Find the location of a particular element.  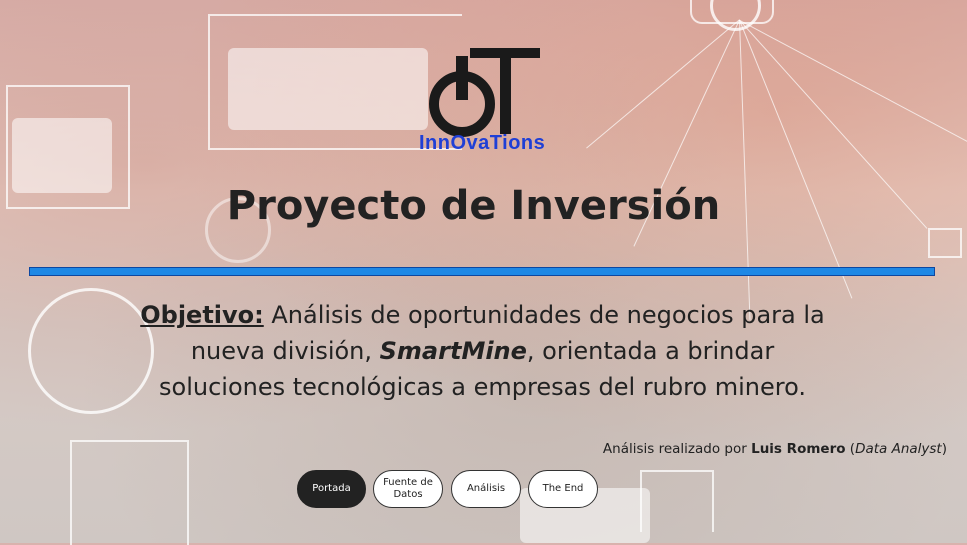

accent-divider is located at coordinates (482, 271).